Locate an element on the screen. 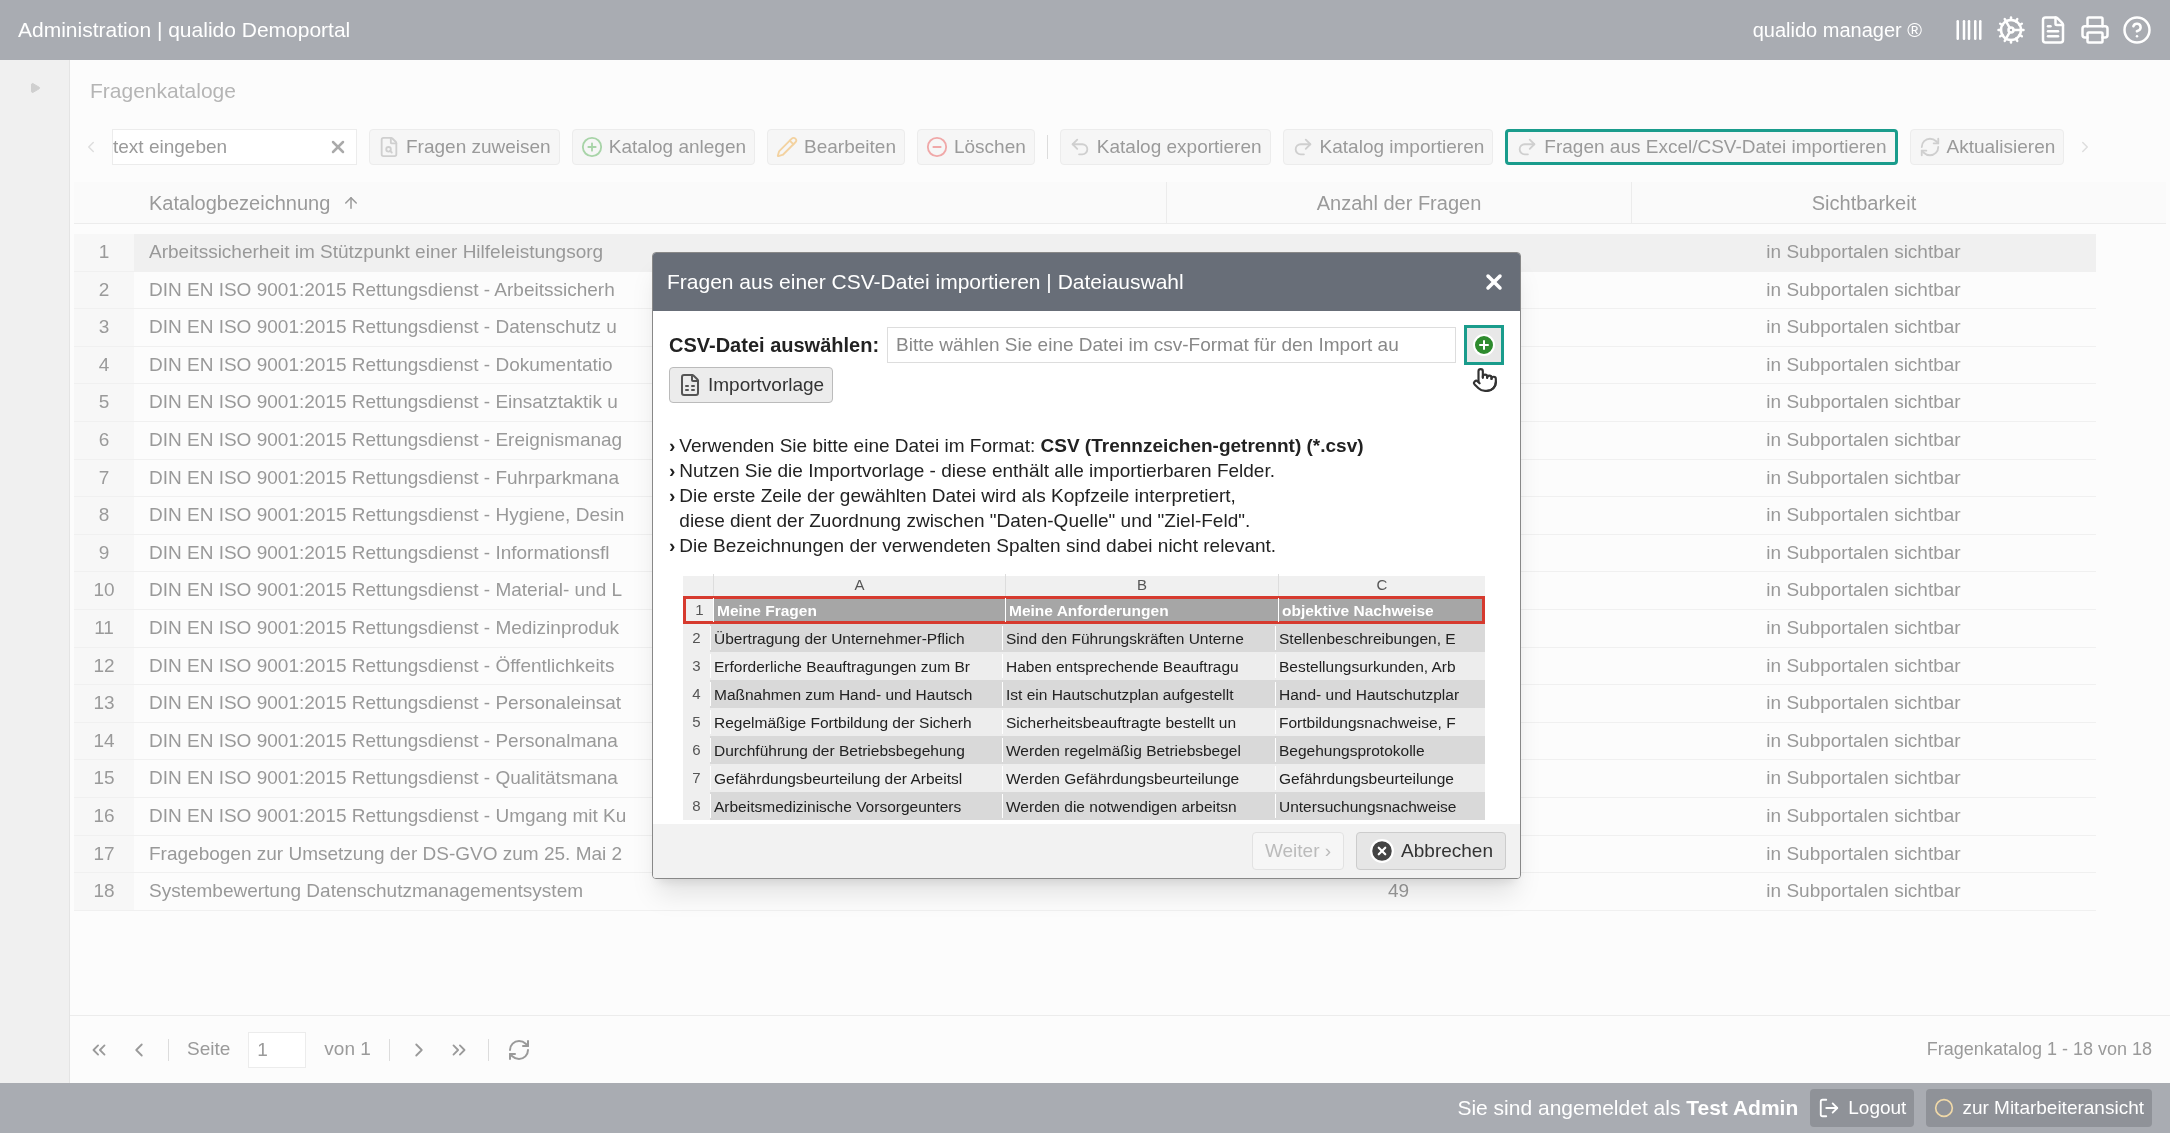 The width and height of the screenshot is (2170, 1133). status-button: Logout is located at coordinates (1862, 1108).